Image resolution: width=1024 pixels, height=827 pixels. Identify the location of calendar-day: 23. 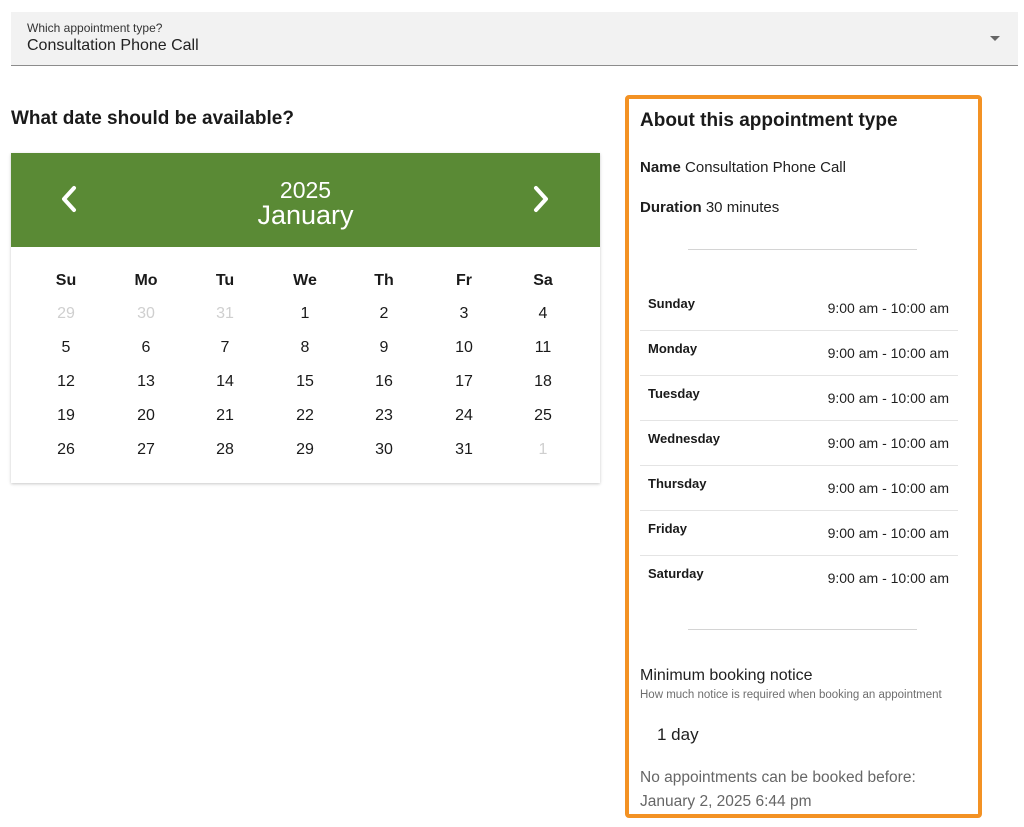
(384, 416).